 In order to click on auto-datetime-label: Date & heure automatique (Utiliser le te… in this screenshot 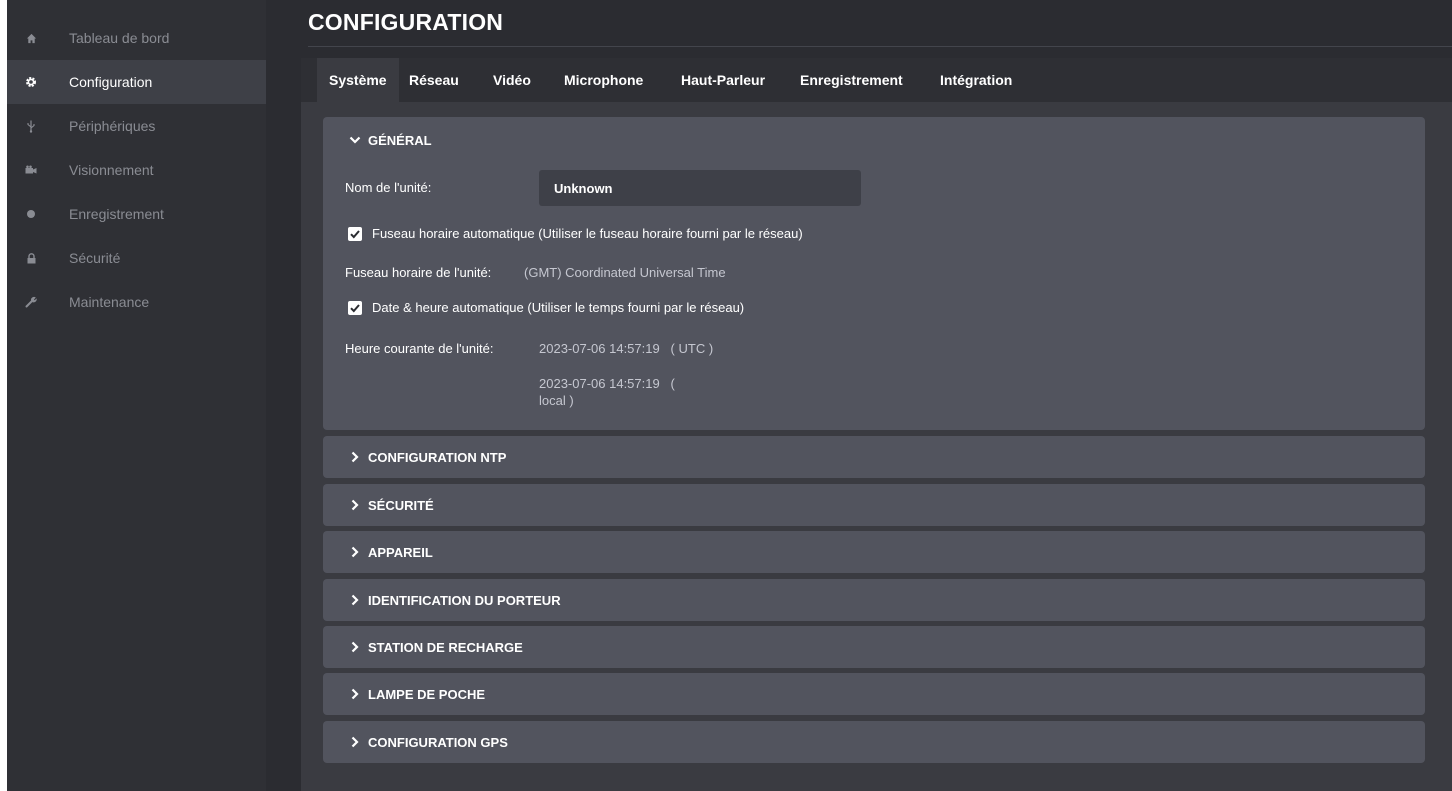, I will do `click(558, 307)`.